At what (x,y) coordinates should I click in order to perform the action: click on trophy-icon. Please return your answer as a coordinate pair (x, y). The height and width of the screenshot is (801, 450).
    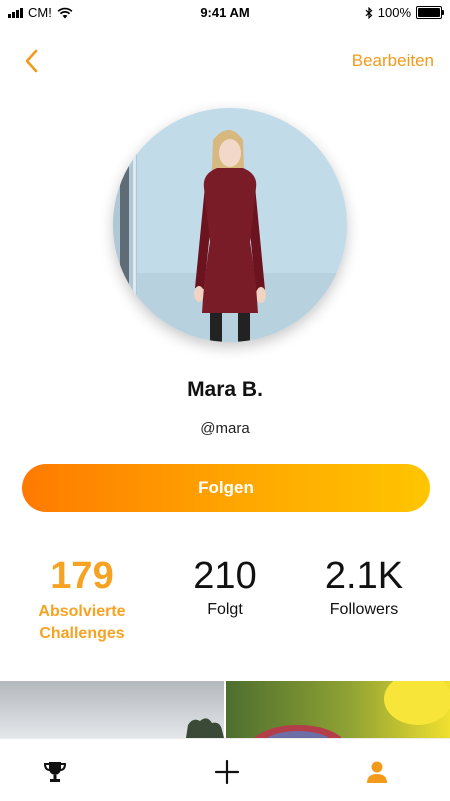
    Looking at the image, I should click on (55, 772).